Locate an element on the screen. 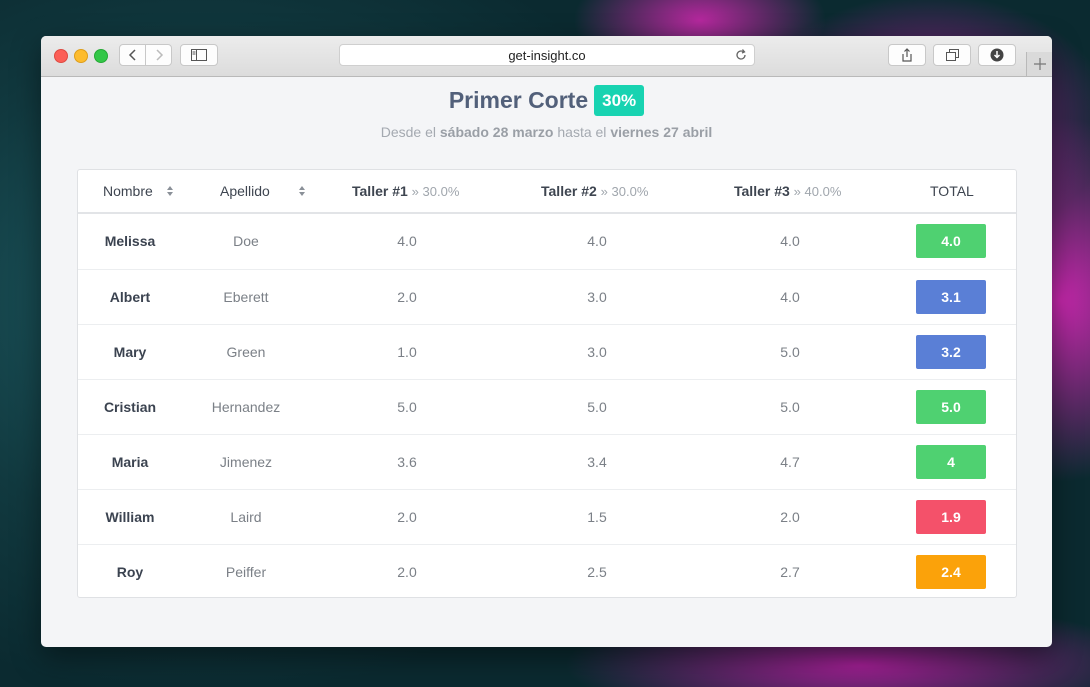  total-badge: 2.4 is located at coordinates (951, 572).